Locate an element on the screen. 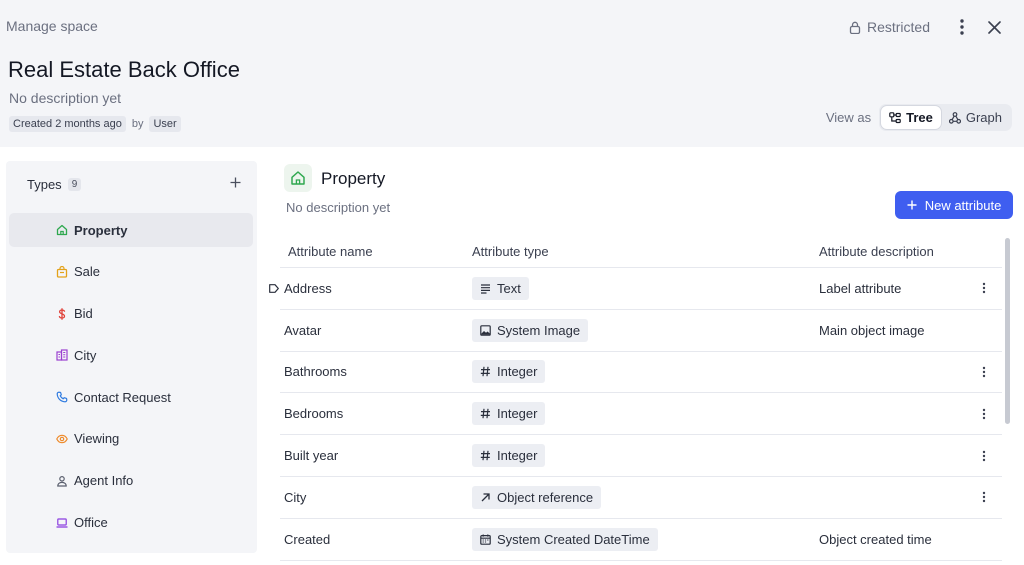 This screenshot has width=1024, height=565. table-row: Avatar System Image Main object image is located at coordinates (641, 331).